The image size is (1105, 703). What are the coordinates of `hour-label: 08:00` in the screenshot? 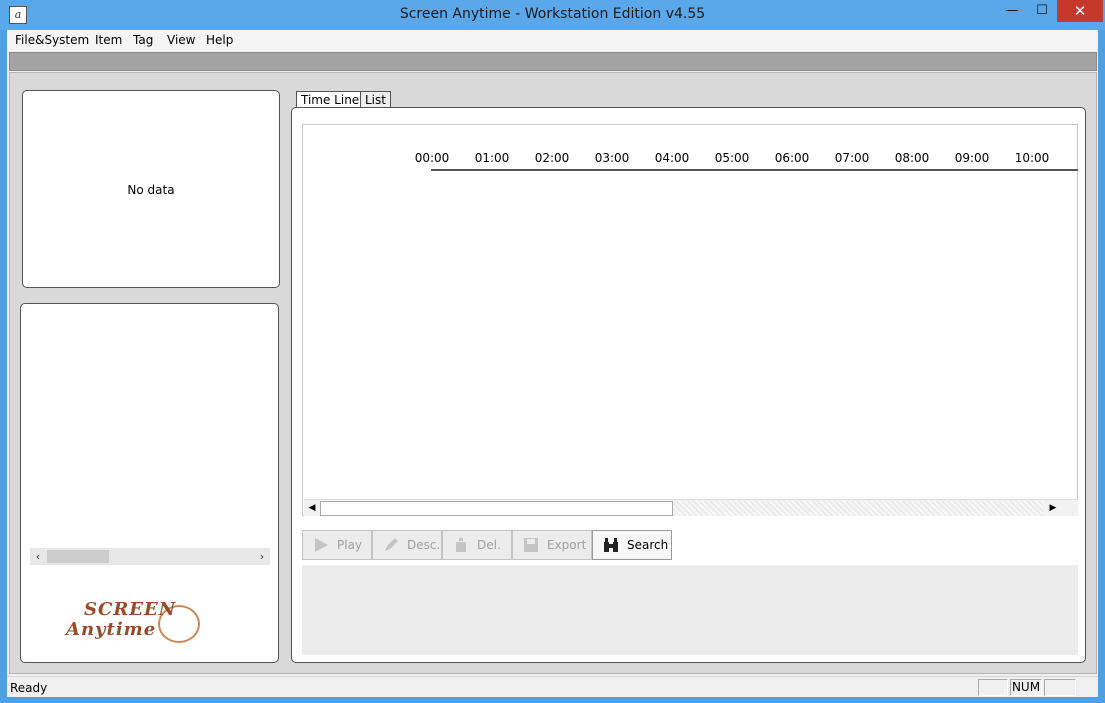 It's located at (912, 158).